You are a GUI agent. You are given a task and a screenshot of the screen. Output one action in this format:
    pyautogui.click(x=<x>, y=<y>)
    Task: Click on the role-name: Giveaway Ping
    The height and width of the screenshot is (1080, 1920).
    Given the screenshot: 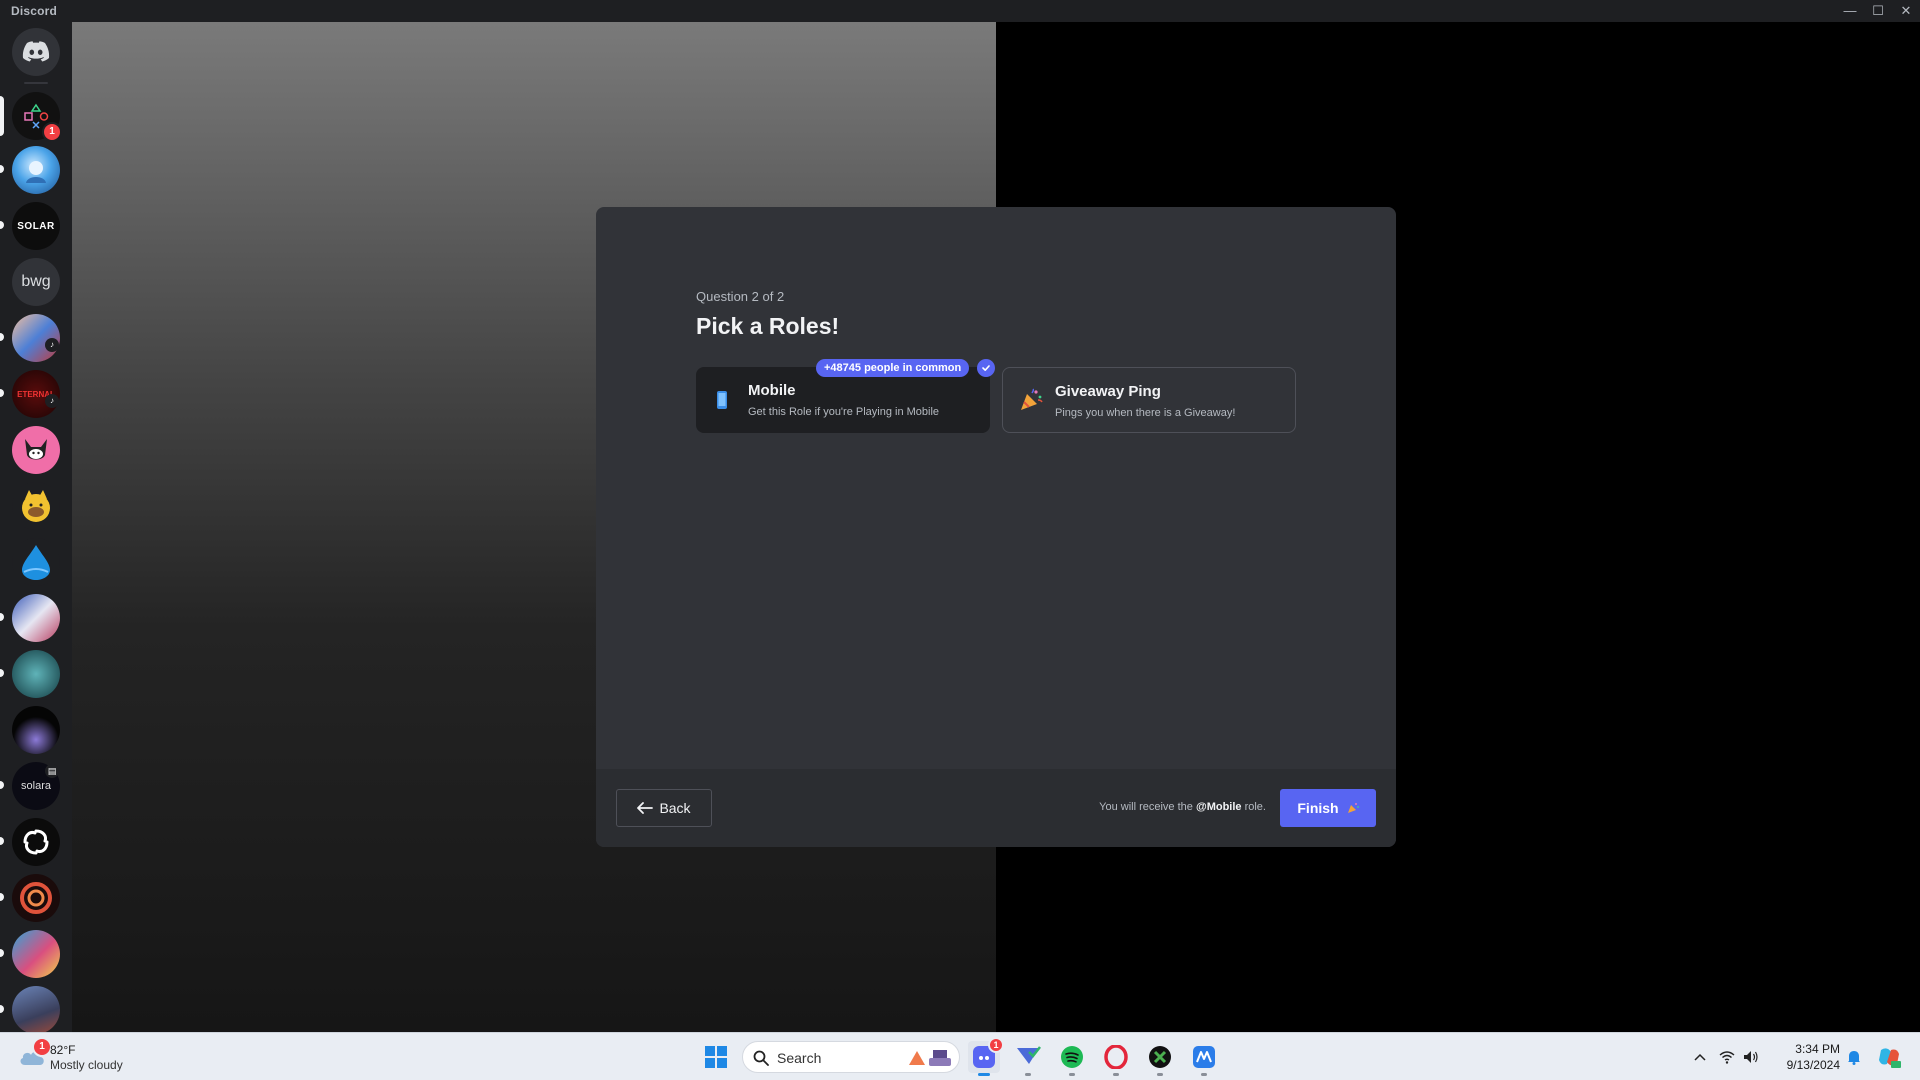 What is the action you would take?
    pyautogui.click(x=1108, y=391)
    